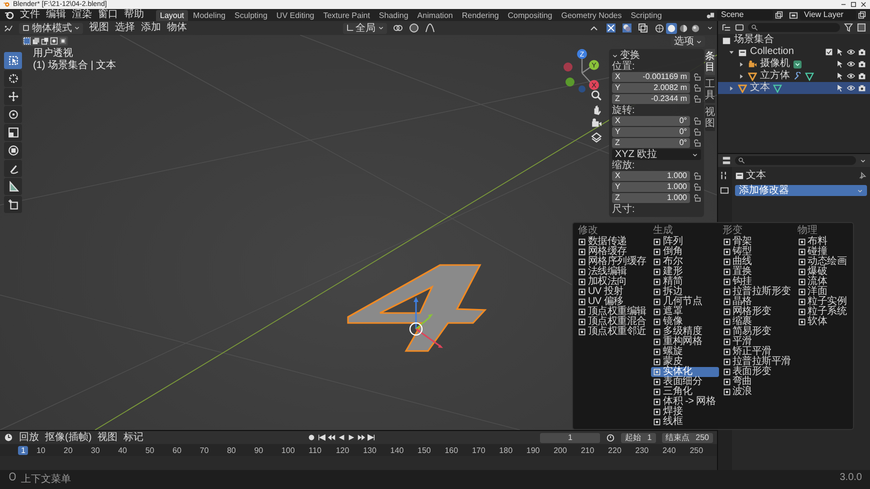 Image resolution: width=870 pixels, height=489 pixels. What do you see at coordinates (851, 477) in the screenshot?
I see `version-label: 3.0.0` at bounding box center [851, 477].